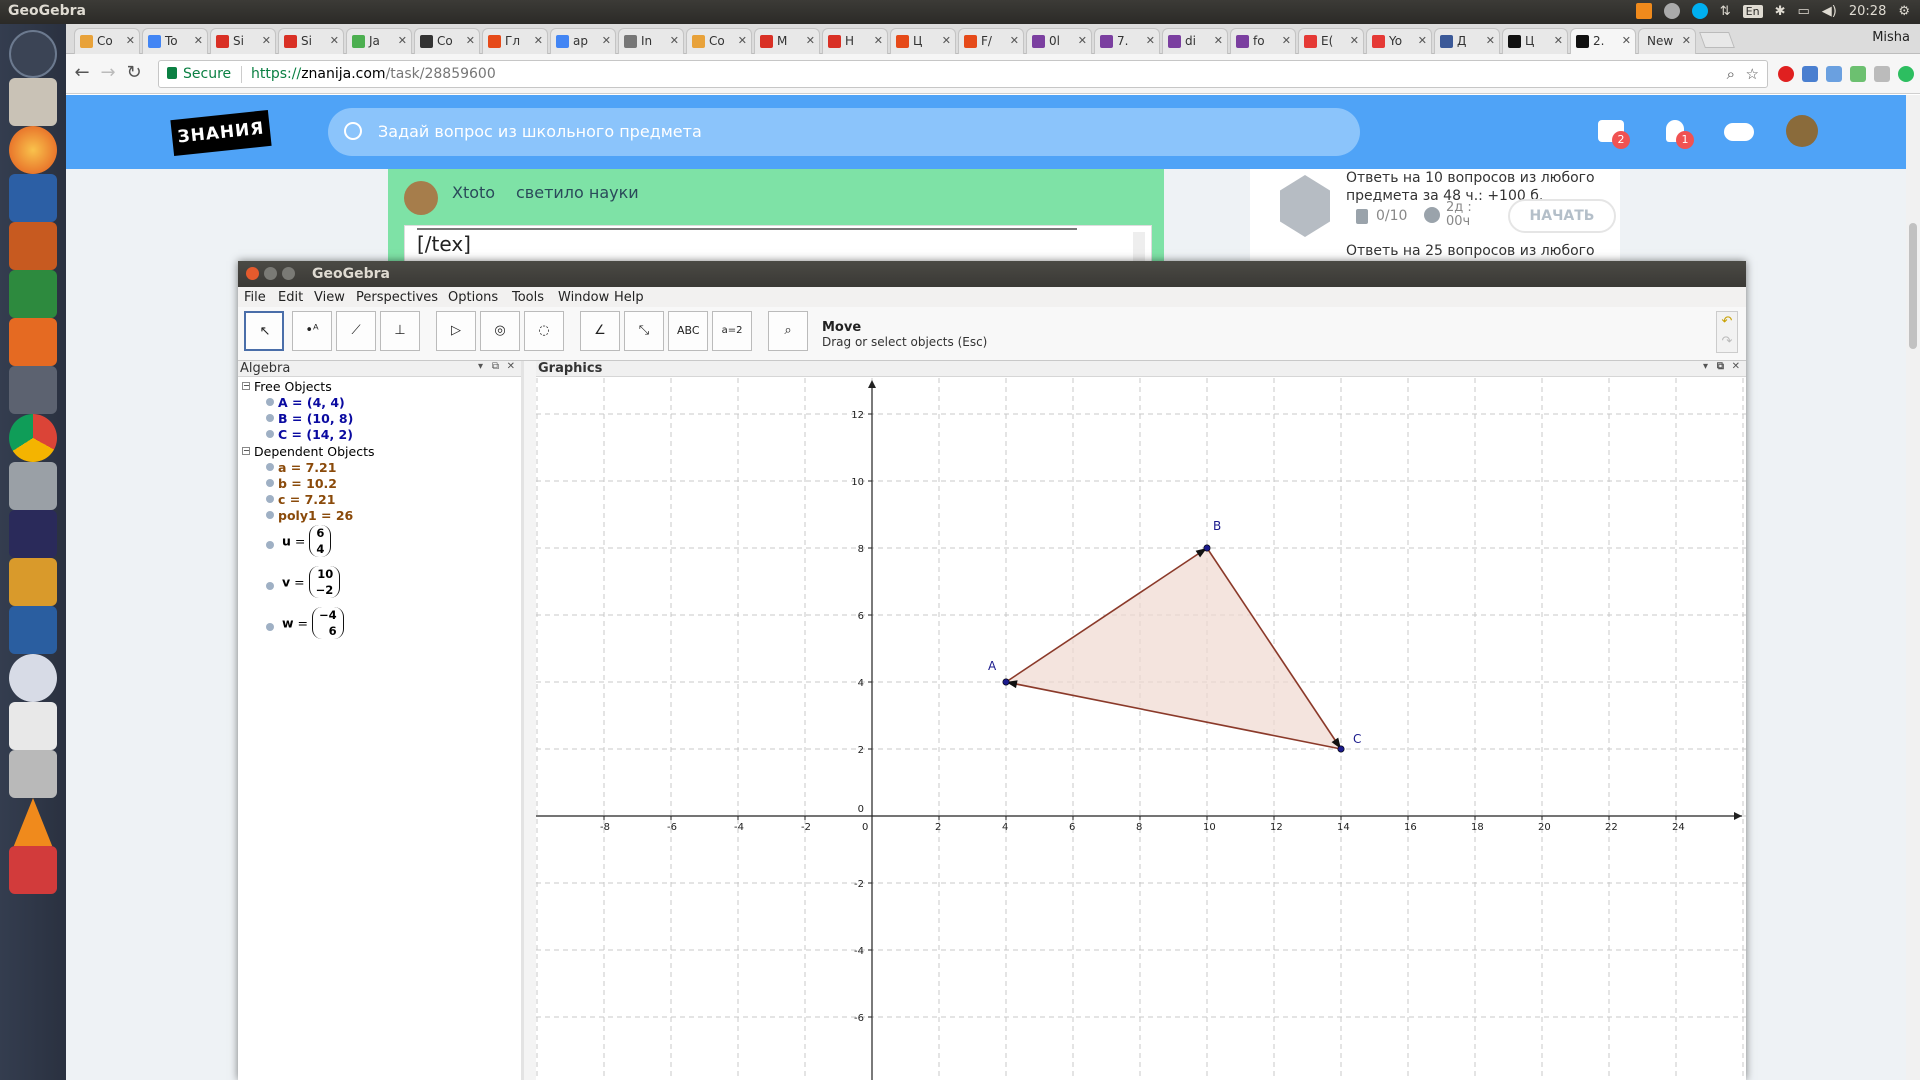 This screenshot has height=1080, width=1920. What do you see at coordinates (1810, 74) in the screenshot?
I see `extension-icon` at bounding box center [1810, 74].